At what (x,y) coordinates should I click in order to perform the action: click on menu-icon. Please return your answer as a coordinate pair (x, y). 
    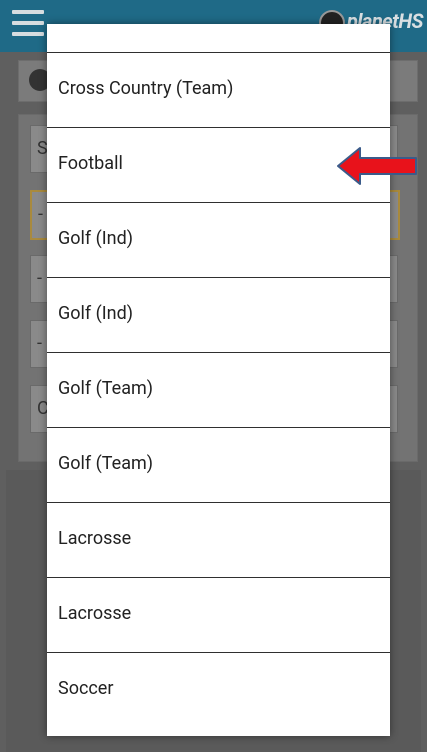
    Looking at the image, I should click on (28, 24).